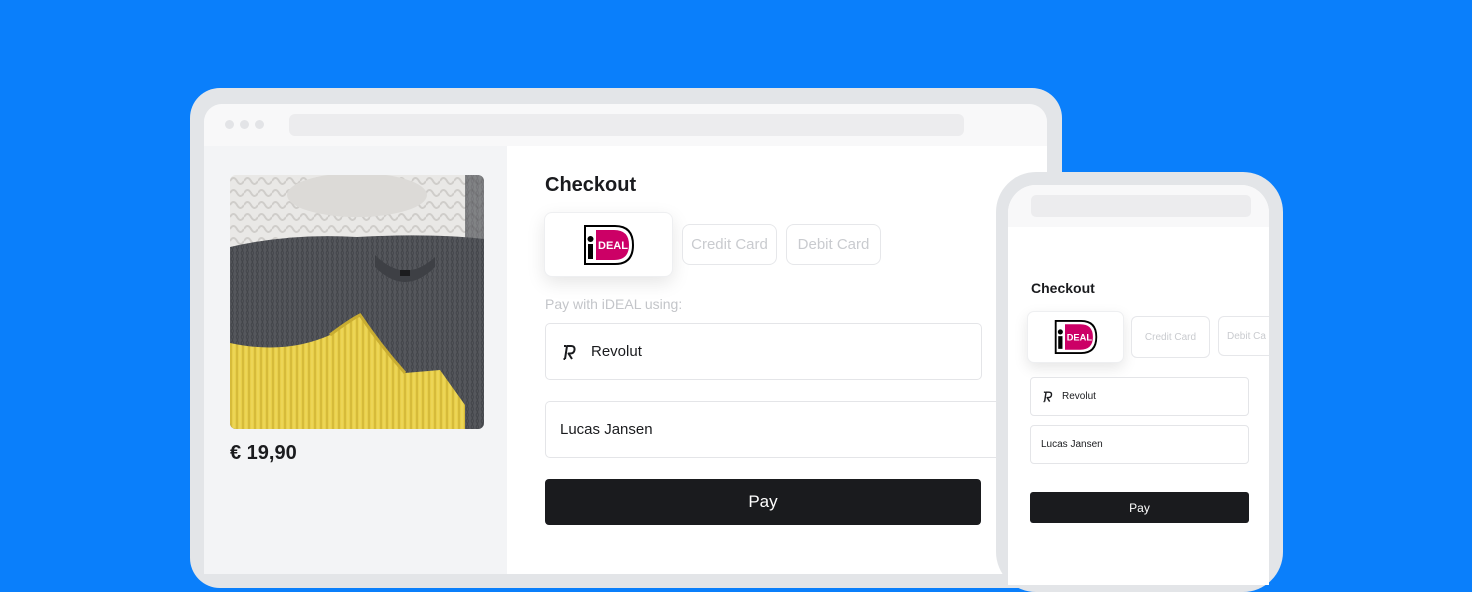 Image resolution: width=1472 pixels, height=592 pixels. I want to click on mobile-credit-card-method-button: Credit Card, so click(1170, 337).